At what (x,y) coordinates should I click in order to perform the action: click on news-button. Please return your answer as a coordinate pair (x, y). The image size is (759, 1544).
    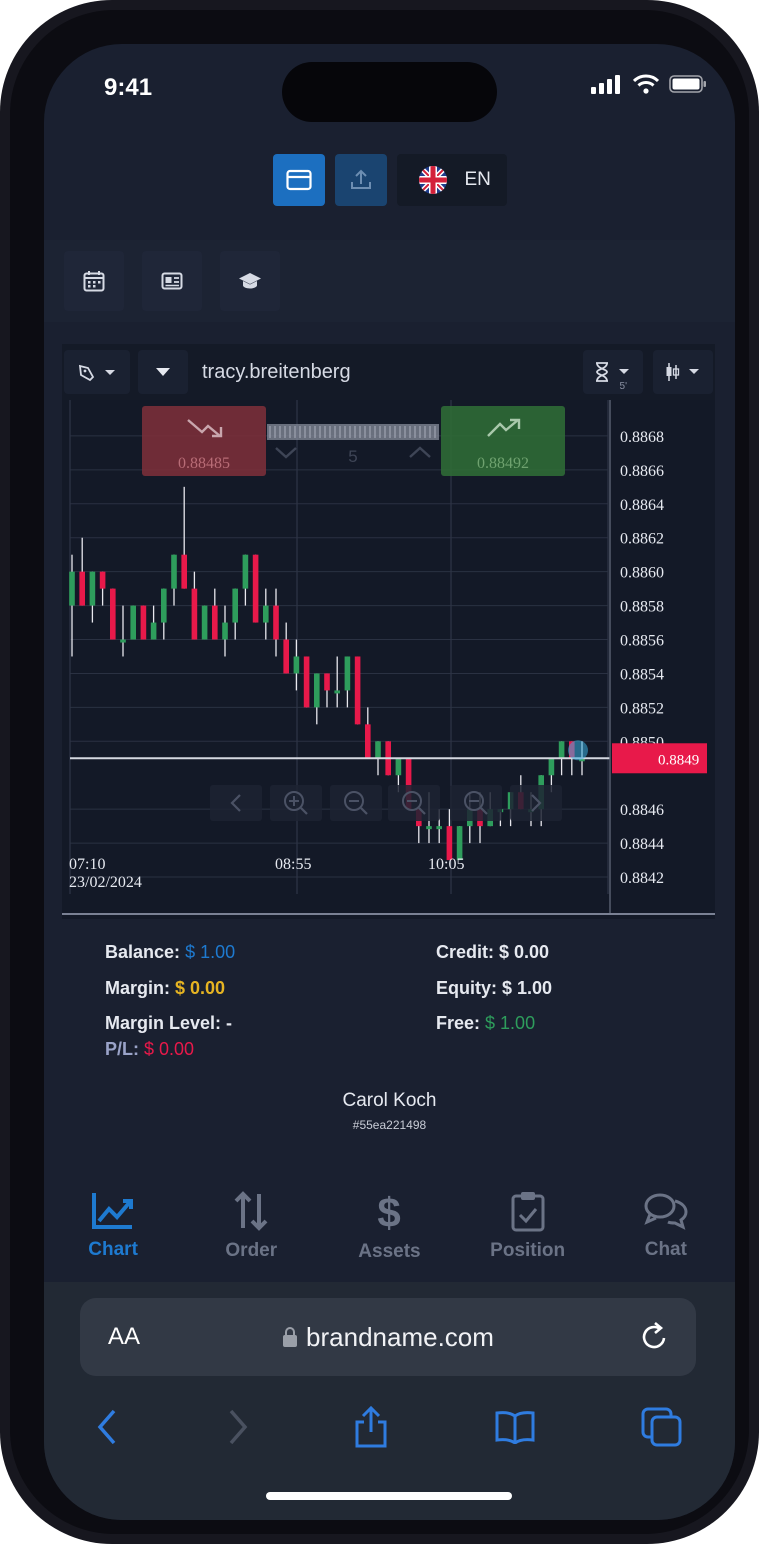
    Looking at the image, I should click on (172, 281).